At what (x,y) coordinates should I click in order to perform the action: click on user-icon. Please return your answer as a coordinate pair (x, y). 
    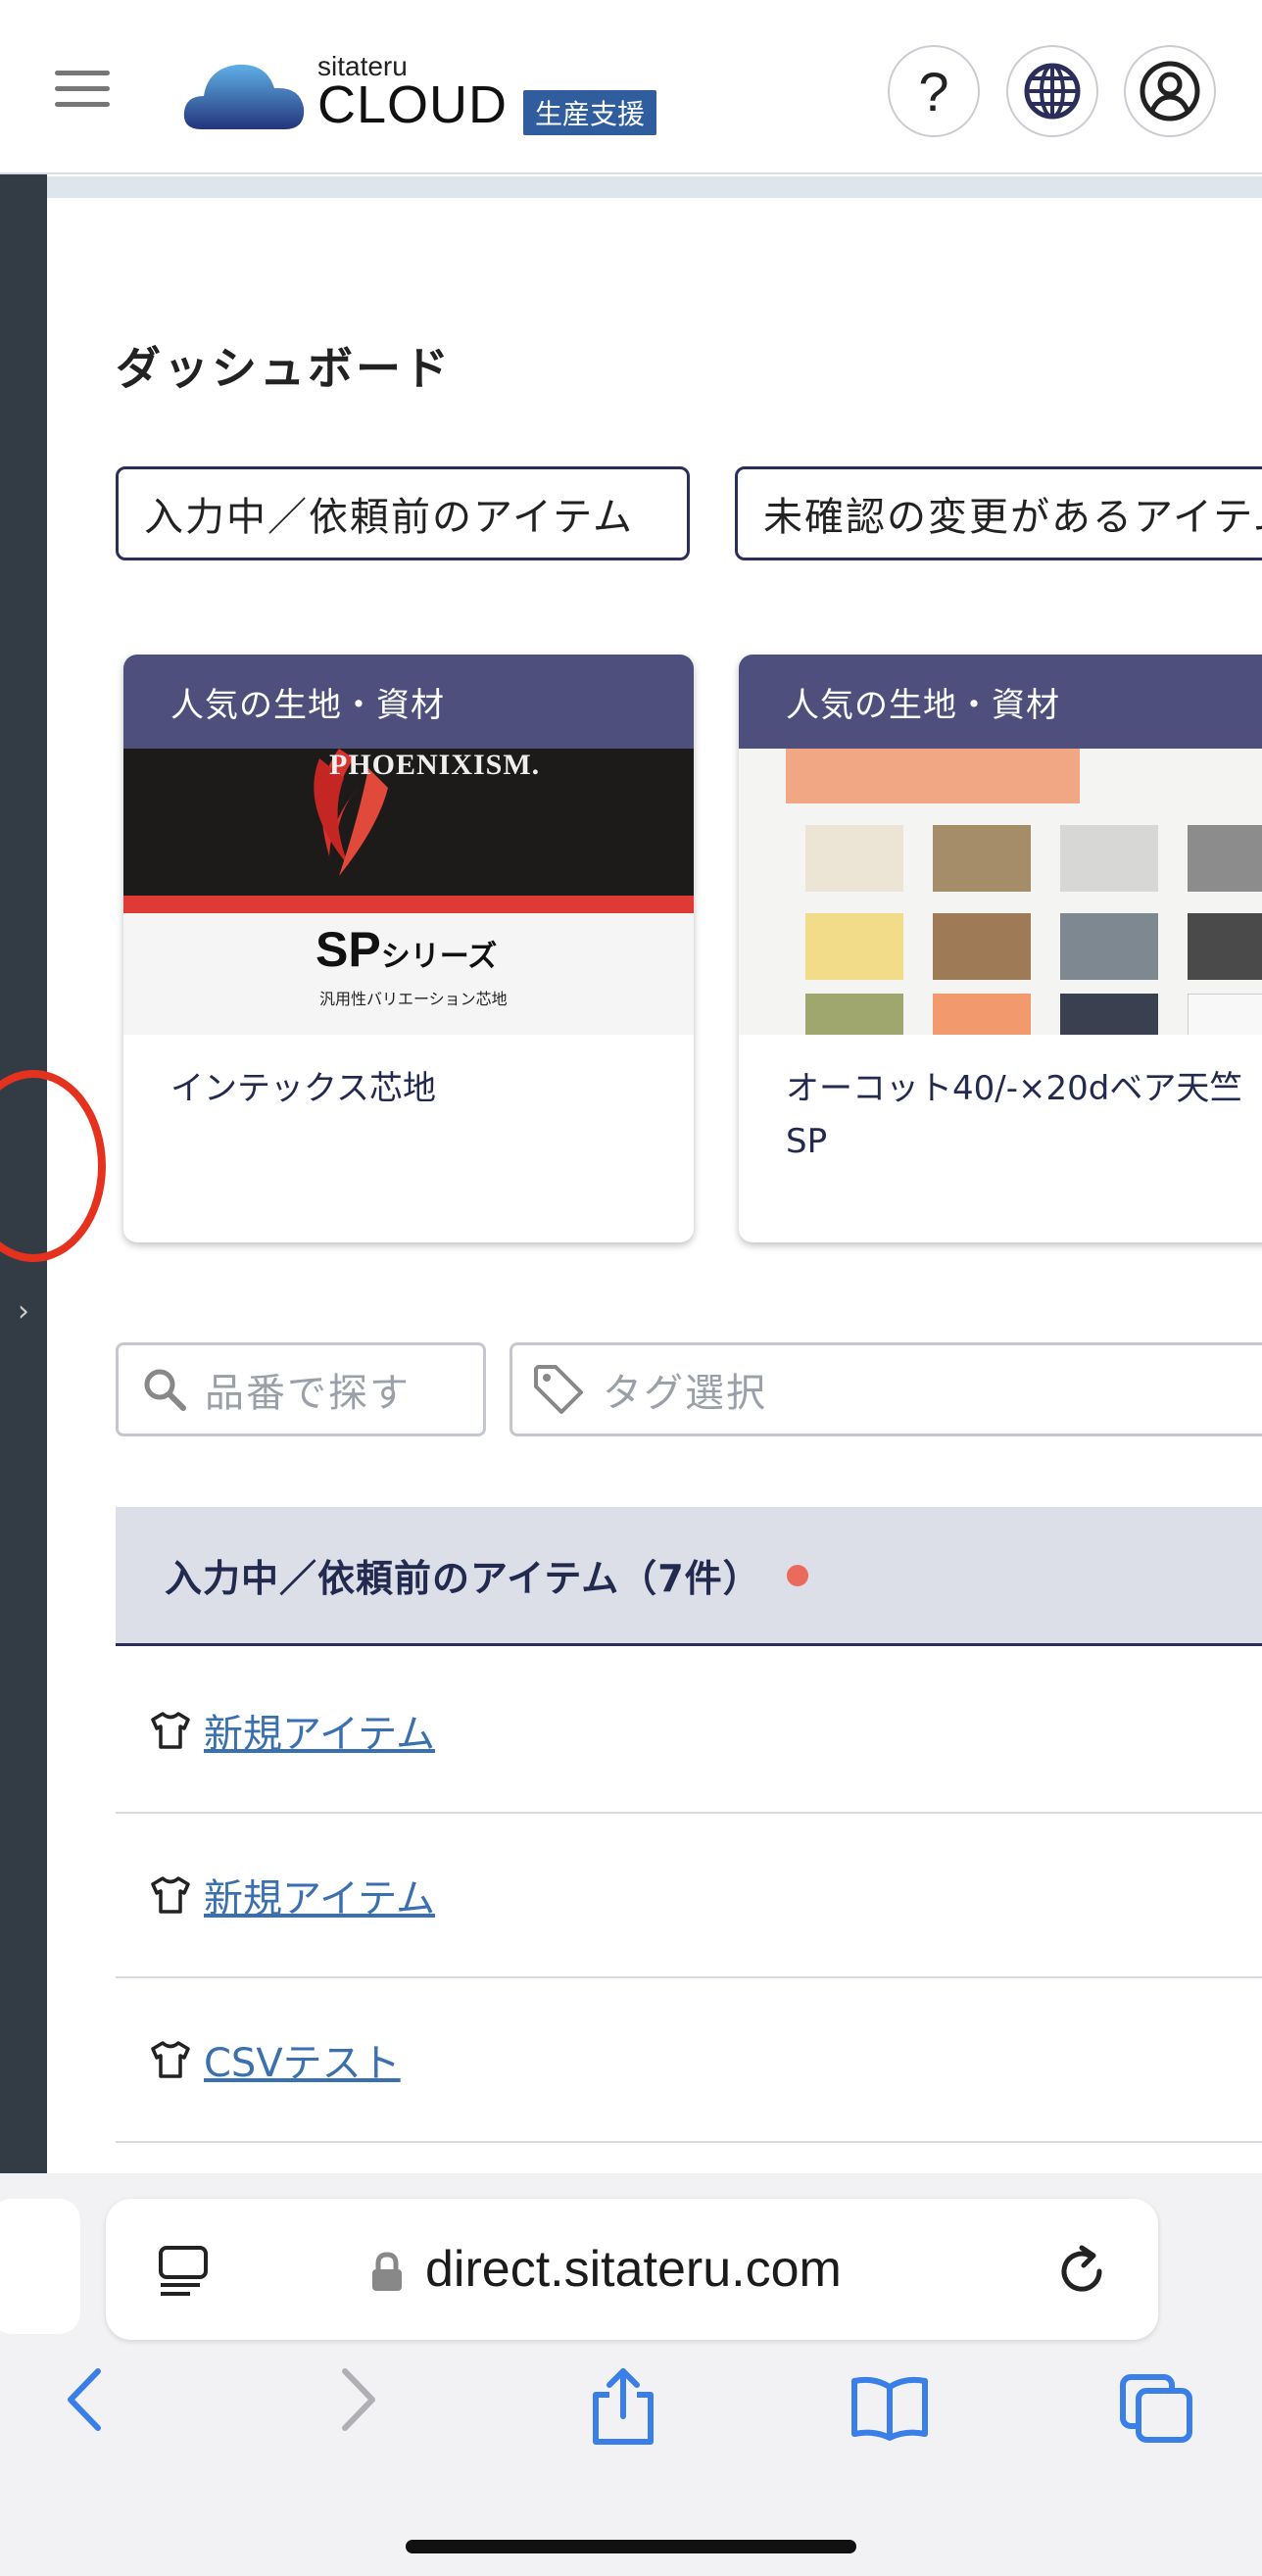
    Looking at the image, I should click on (1170, 91).